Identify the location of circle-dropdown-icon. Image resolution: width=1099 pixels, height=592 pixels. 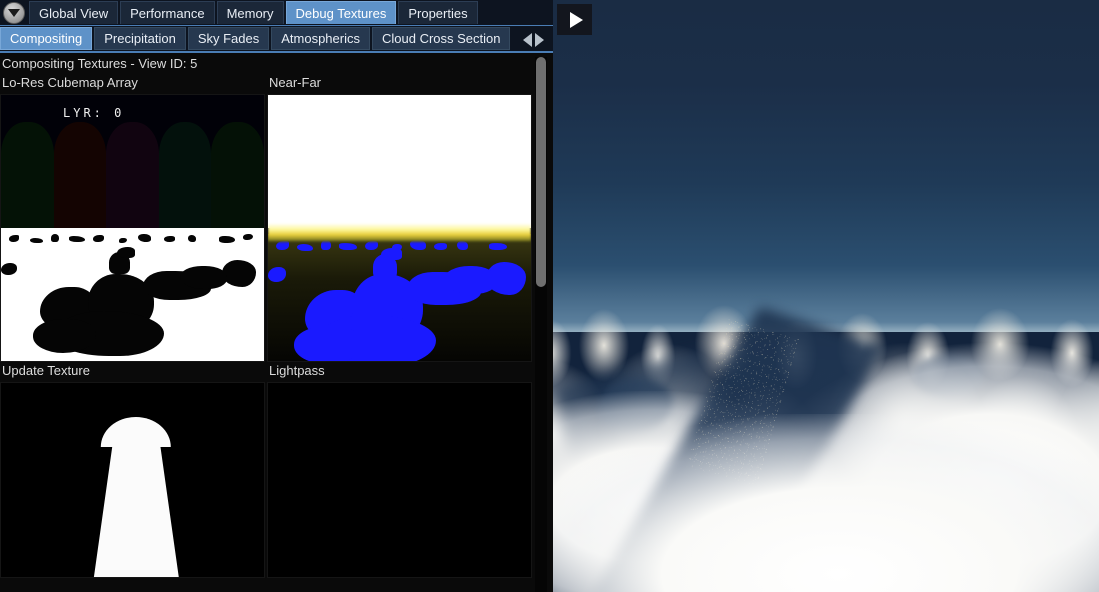
(14, 13).